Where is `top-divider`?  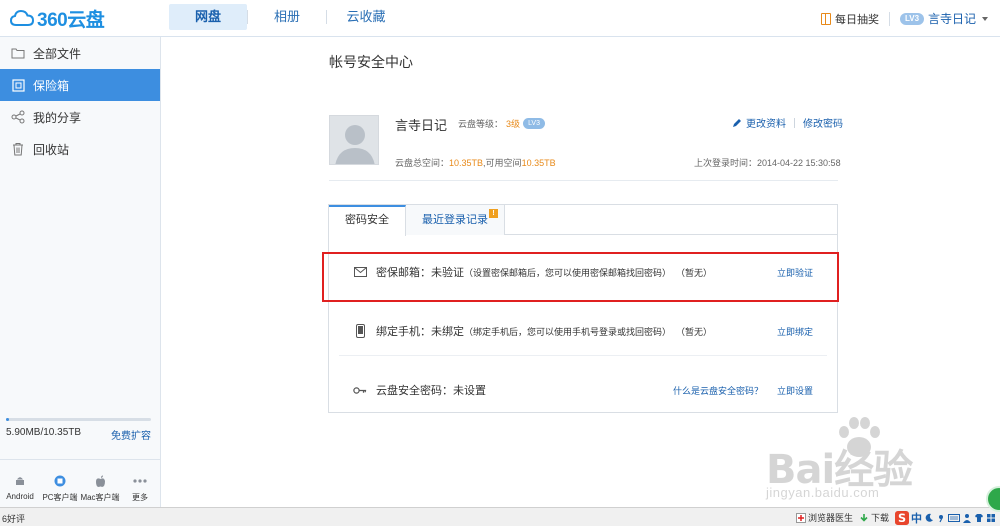 top-divider is located at coordinates (889, 18).